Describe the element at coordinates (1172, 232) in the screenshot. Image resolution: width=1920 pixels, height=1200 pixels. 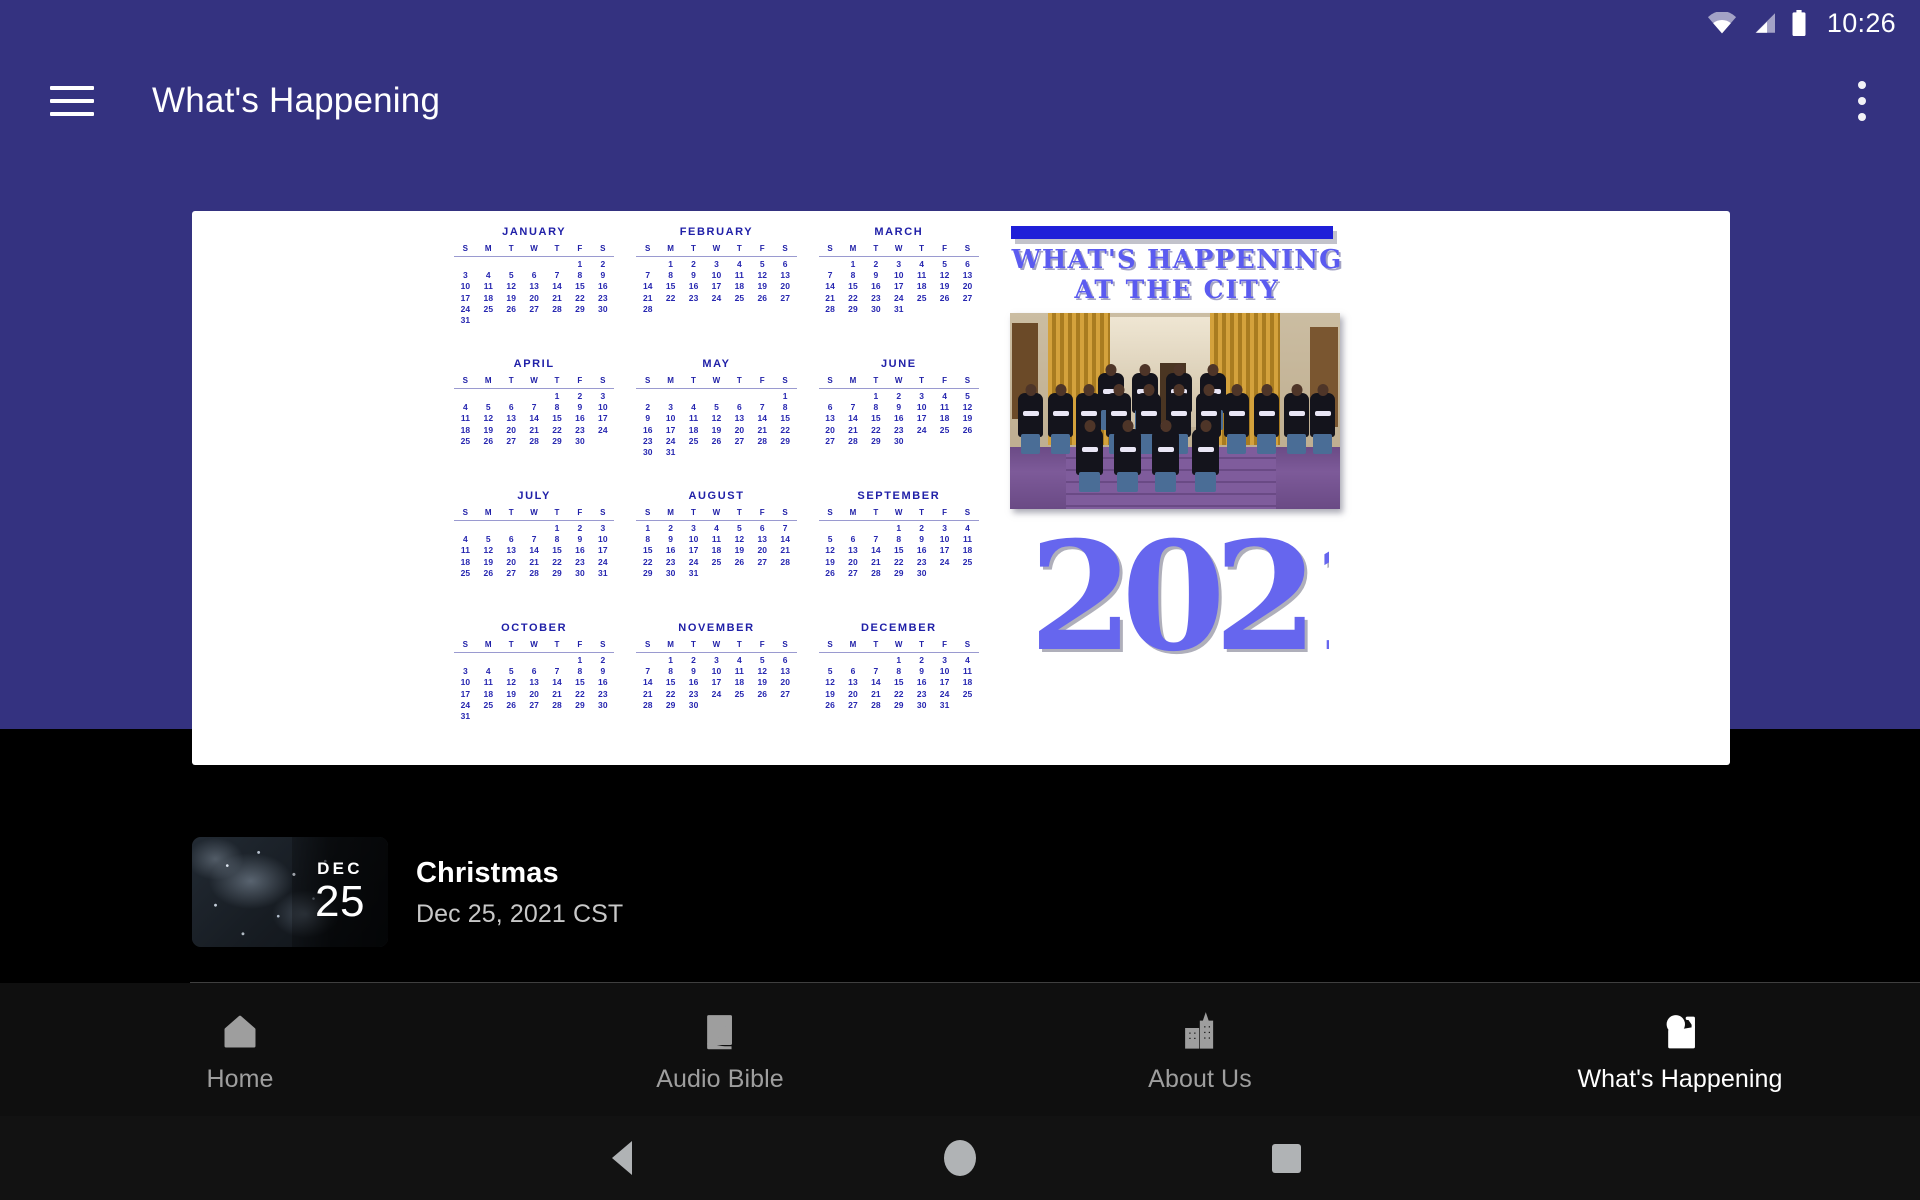
I see `poster-accent-bar` at that location.